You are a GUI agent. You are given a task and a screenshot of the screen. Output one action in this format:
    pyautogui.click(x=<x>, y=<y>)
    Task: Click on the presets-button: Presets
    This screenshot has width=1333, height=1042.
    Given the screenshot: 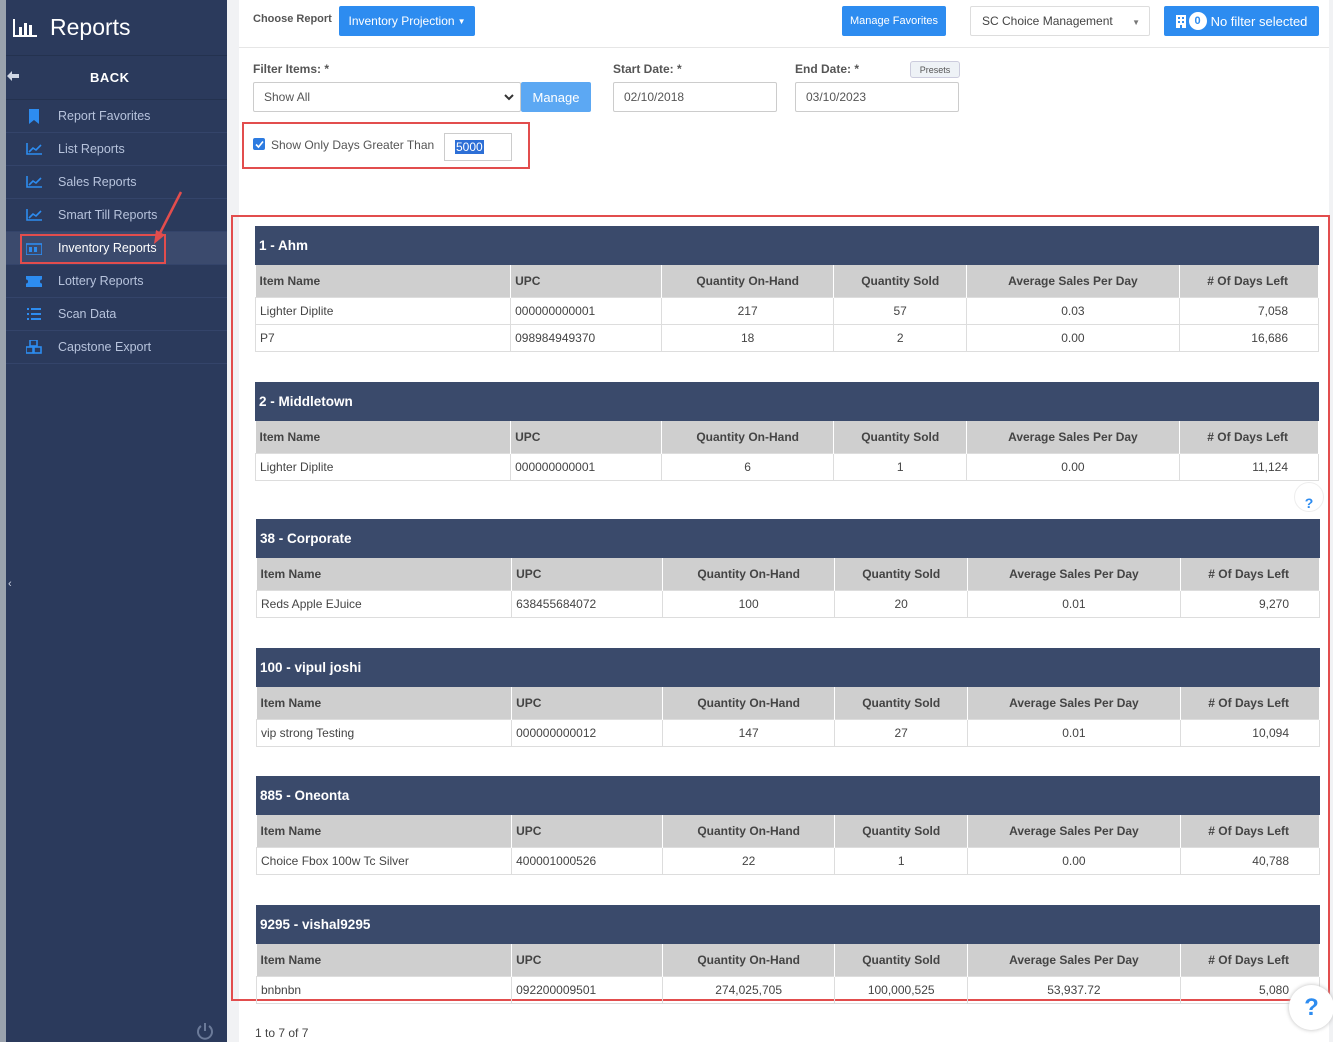 What is the action you would take?
    pyautogui.click(x=935, y=69)
    